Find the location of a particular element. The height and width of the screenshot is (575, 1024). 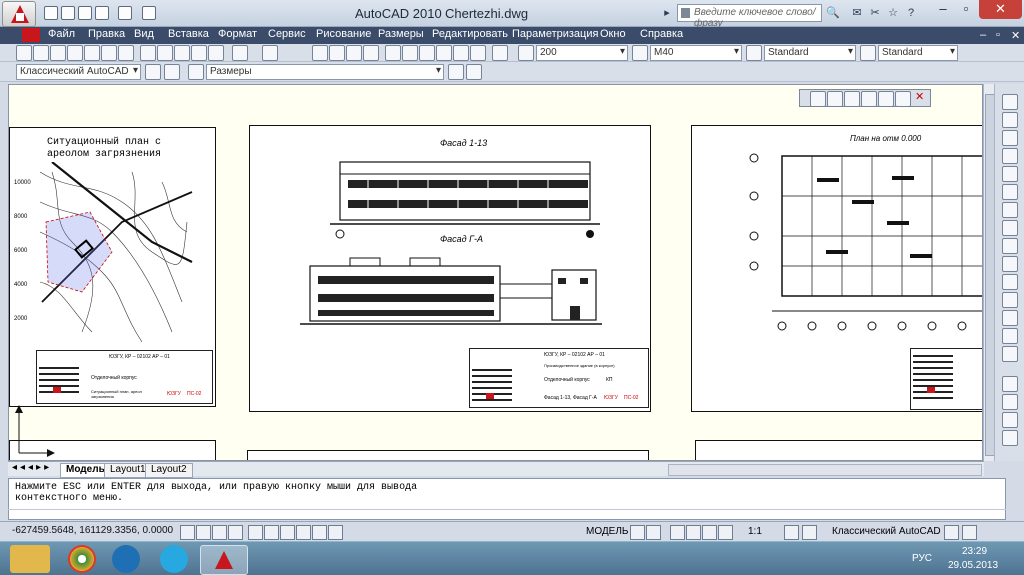

object-snap-tracking-button is located at coordinates (271, 532).